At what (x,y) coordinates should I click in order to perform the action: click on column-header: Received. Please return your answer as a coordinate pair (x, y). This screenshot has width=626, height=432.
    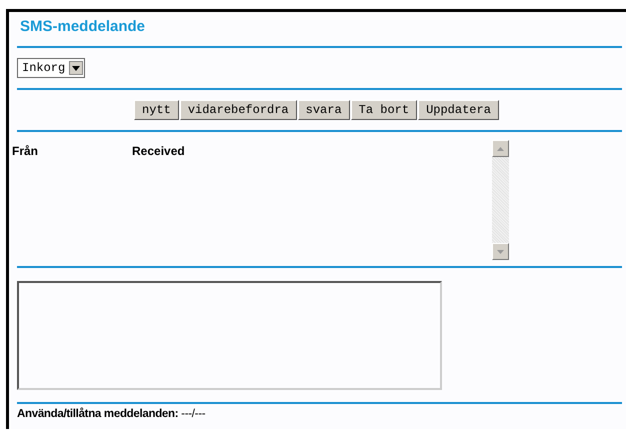
    Looking at the image, I should click on (158, 151).